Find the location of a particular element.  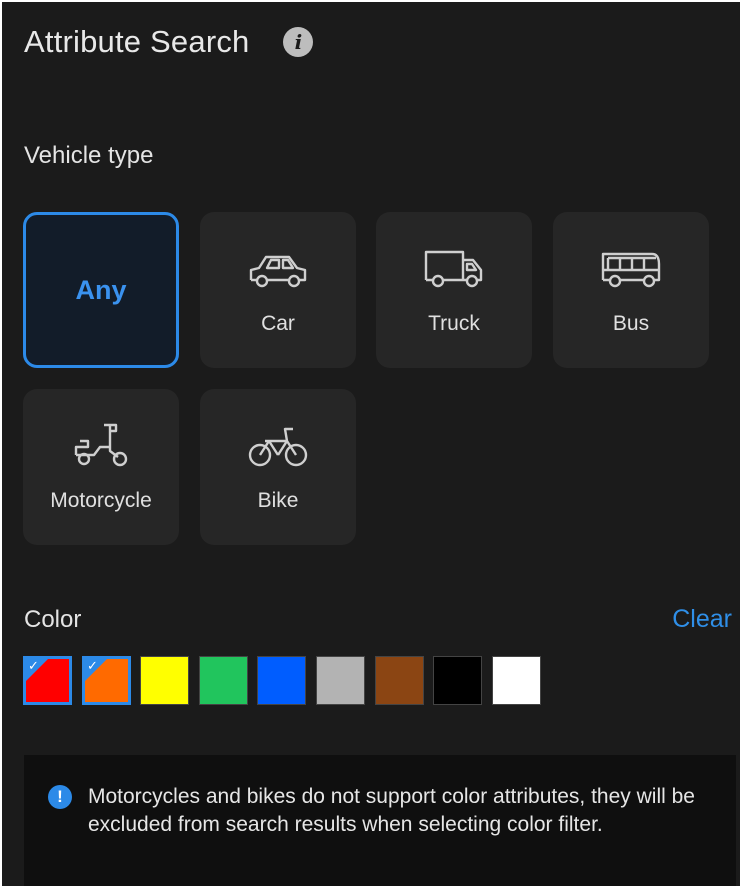

color-swatch-white is located at coordinates (516, 680).